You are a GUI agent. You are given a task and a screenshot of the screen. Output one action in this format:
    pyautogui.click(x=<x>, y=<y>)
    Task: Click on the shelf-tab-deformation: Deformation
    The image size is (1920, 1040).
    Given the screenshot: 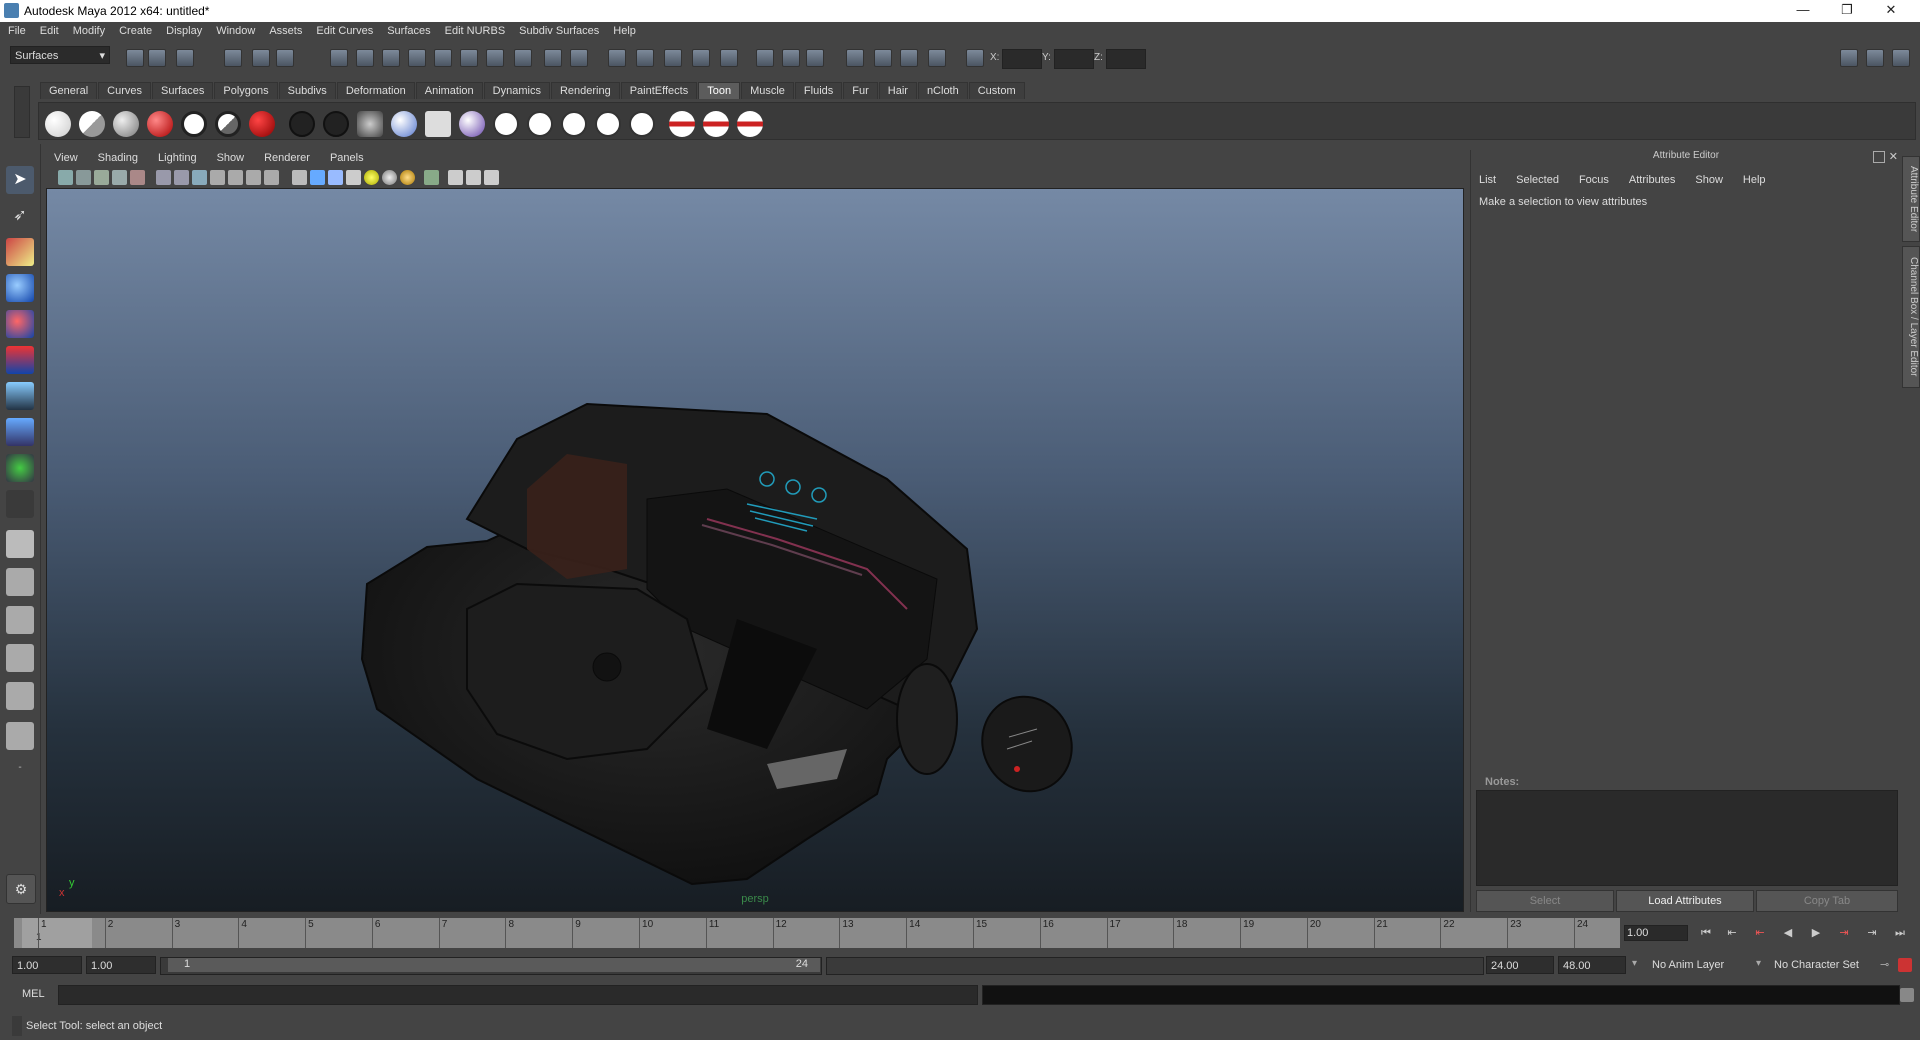 What is the action you would take?
    pyautogui.click(x=375, y=90)
    